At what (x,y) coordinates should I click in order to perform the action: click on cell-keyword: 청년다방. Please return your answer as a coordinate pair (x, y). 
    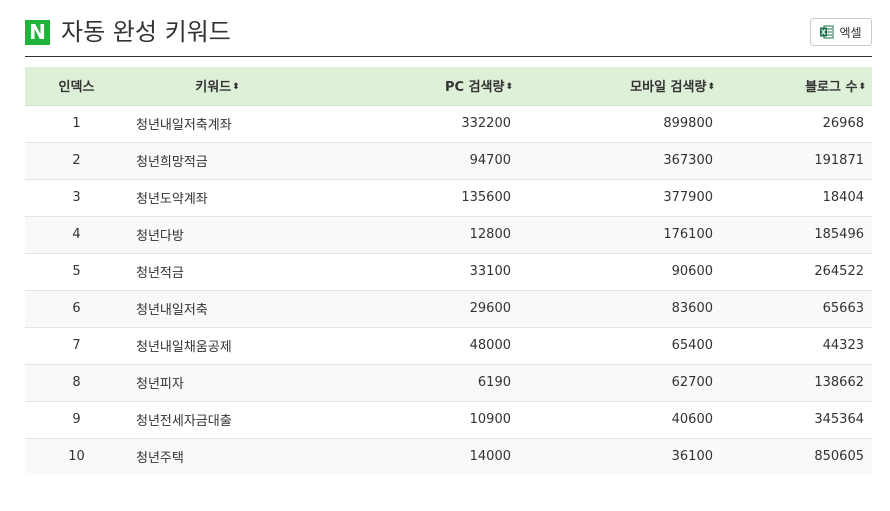
    Looking at the image, I should click on (217, 234).